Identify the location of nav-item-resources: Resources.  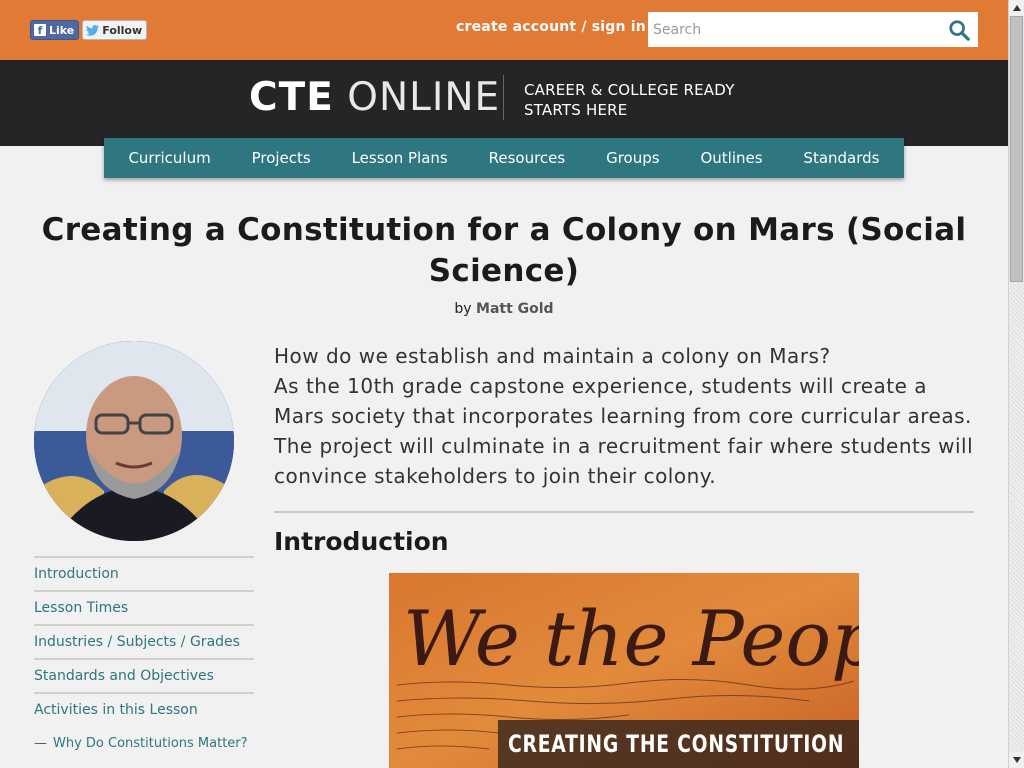
(527, 158).